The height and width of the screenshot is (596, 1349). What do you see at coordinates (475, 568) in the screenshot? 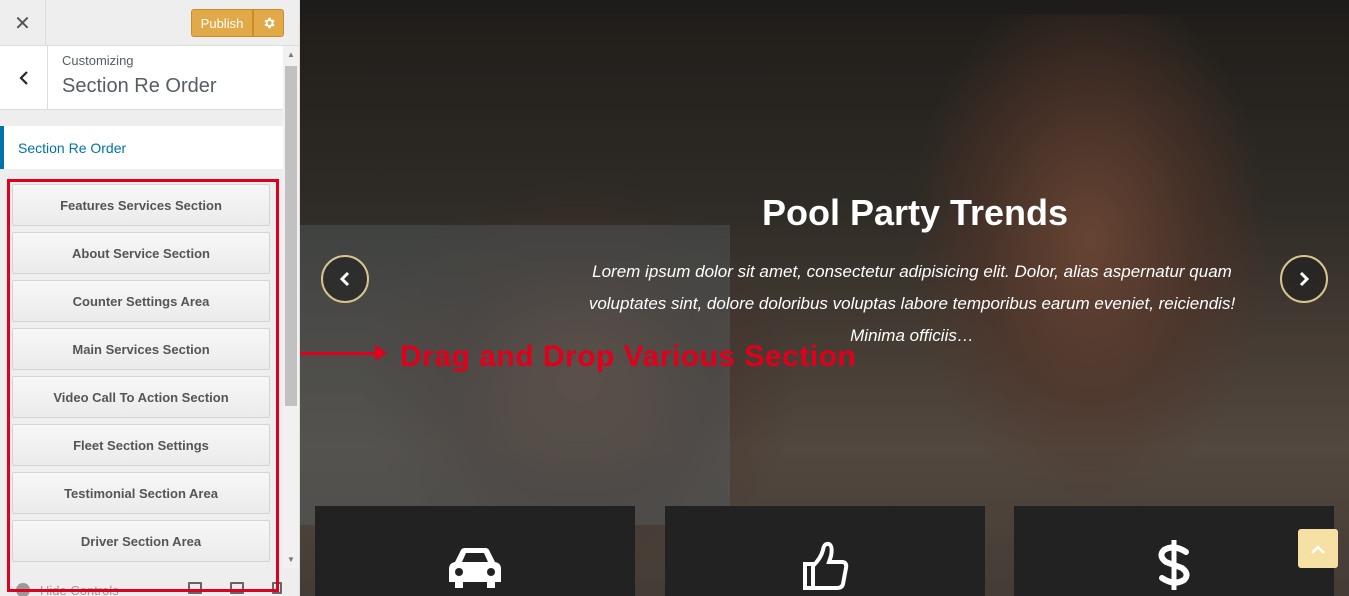
I see `car-icon` at bounding box center [475, 568].